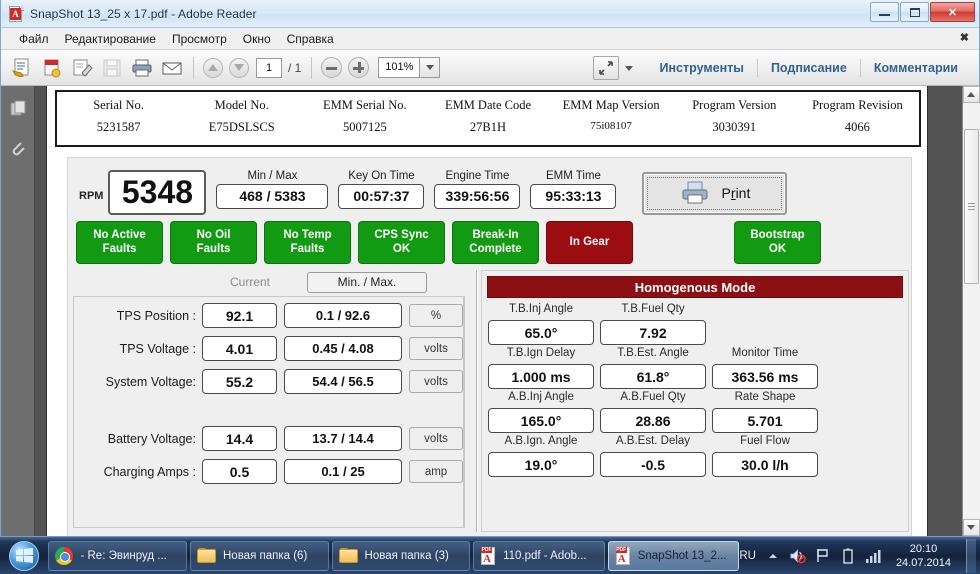 This screenshot has width=980, height=574. What do you see at coordinates (172, 68) in the screenshot?
I see `email-icon` at bounding box center [172, 68].